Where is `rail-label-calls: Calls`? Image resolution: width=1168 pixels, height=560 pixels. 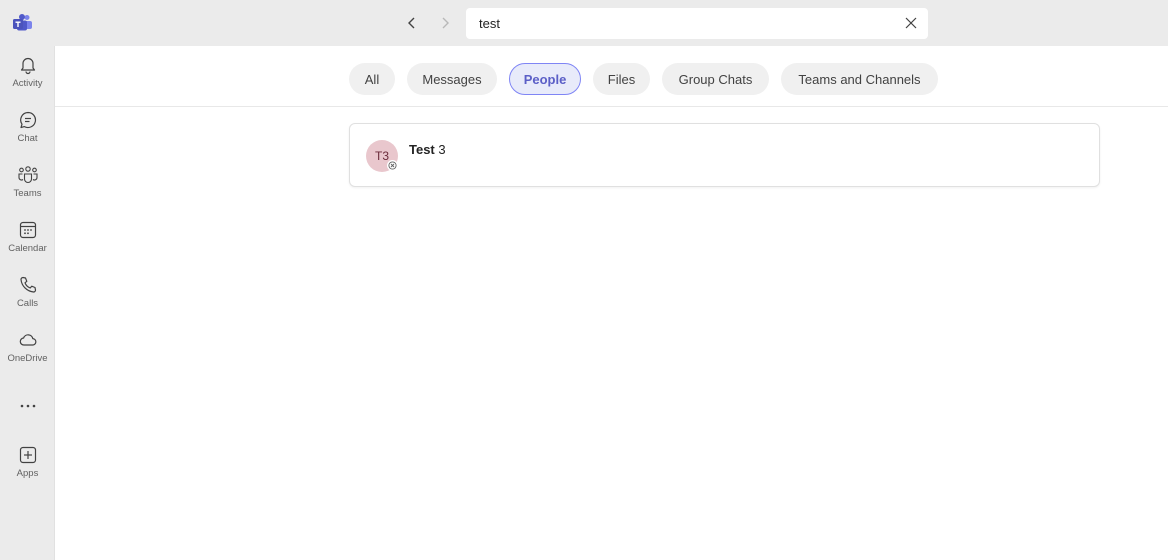 rail-label-calls: Calls is located at coordinates (27, 303).